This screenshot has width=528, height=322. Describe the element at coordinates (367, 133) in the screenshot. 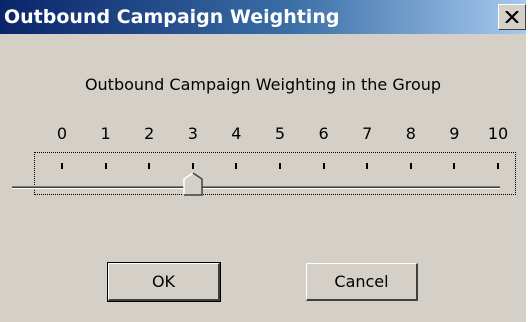

I see `tick-label: 7` at that location.